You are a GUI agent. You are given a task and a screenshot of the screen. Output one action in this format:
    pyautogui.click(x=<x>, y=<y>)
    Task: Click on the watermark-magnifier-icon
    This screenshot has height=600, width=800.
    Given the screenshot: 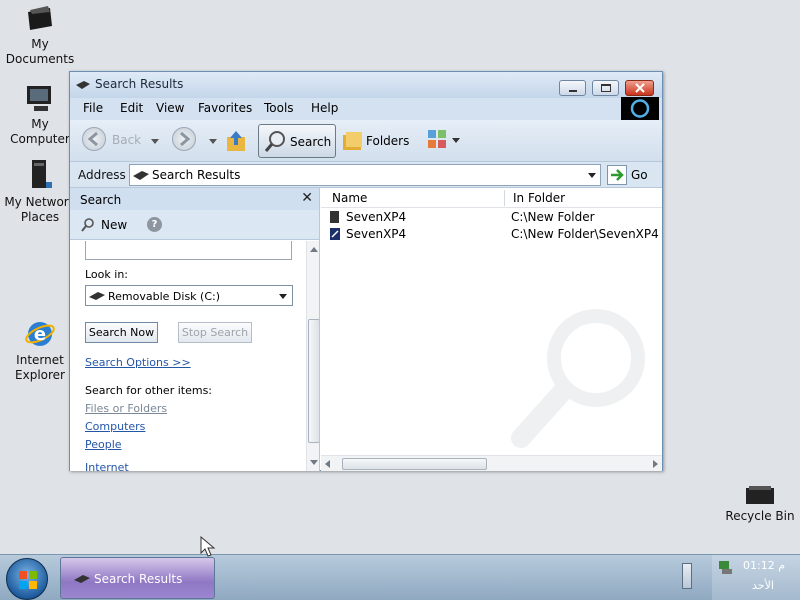 What is the action you would take?
    pyautogui.click(x=578, y=378)
    